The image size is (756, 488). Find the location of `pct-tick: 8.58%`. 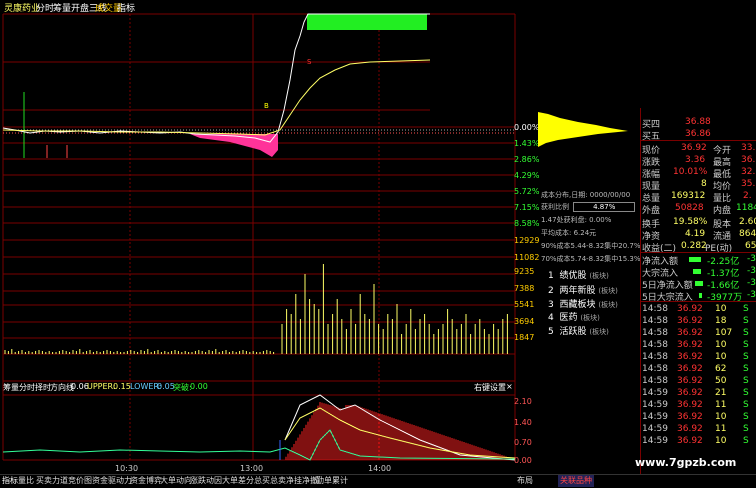

pct-tick: 8.58% is located at coordinates (527, 223).